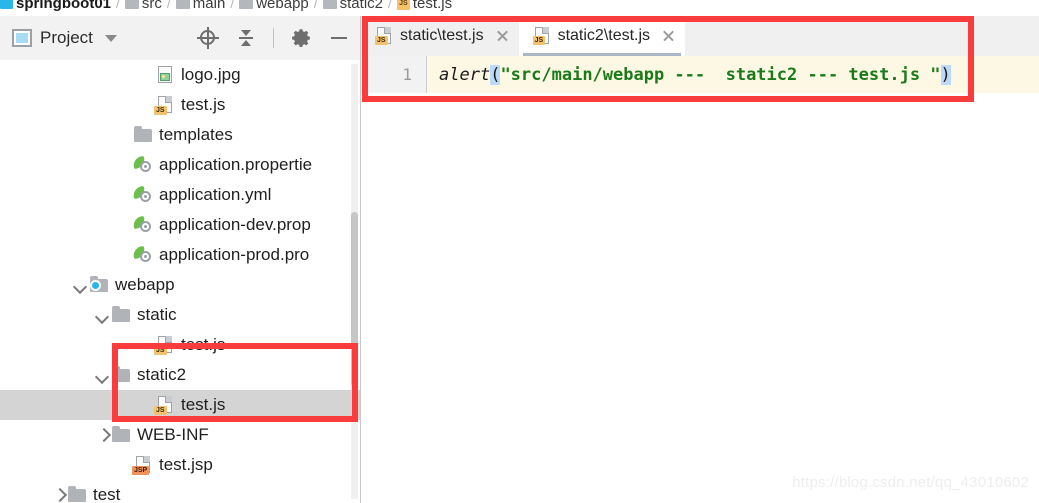 The width and height of the screenshot is (1039, 503). Describe the element at coordinates (274, 6) in the screenshot. I see `breadcrumb-item-webapp: webapp` at that location.